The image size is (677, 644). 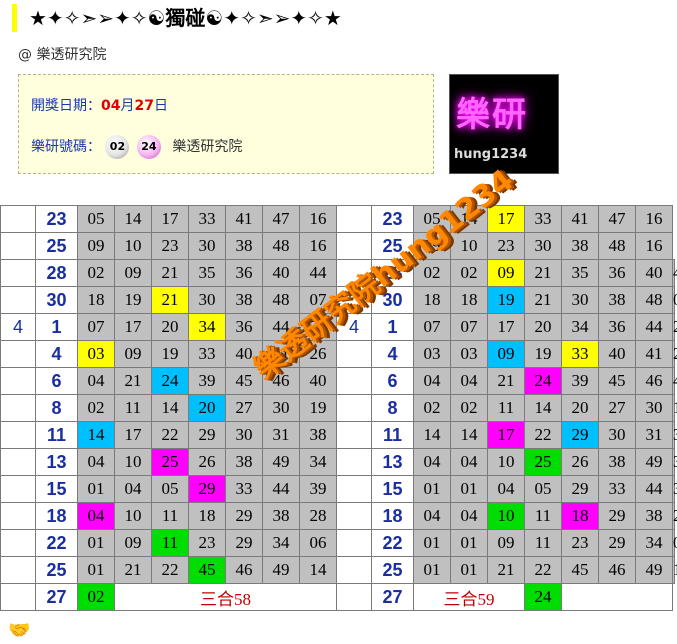 I want to click on right-number-cell: 38, so click(x=580, y=246).